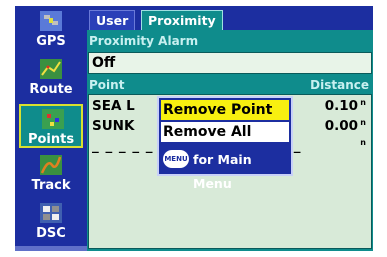 The width and height of the screenshot is (387, 257). I want to click on menu-item-remove-point: Remove Point, so click(225, 110).